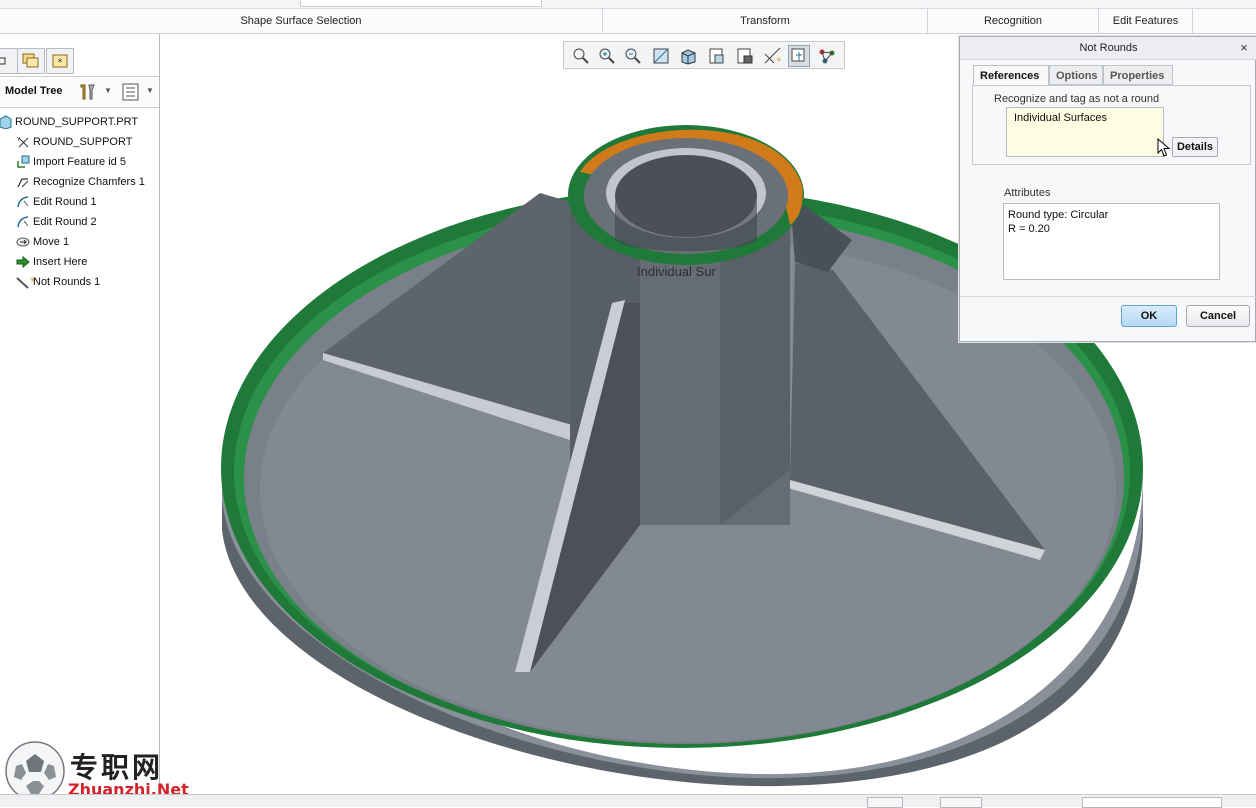 This screenshot has width=1256, height=808. I want to click on references-value: Individual Surfaces, so click(1060, 118).